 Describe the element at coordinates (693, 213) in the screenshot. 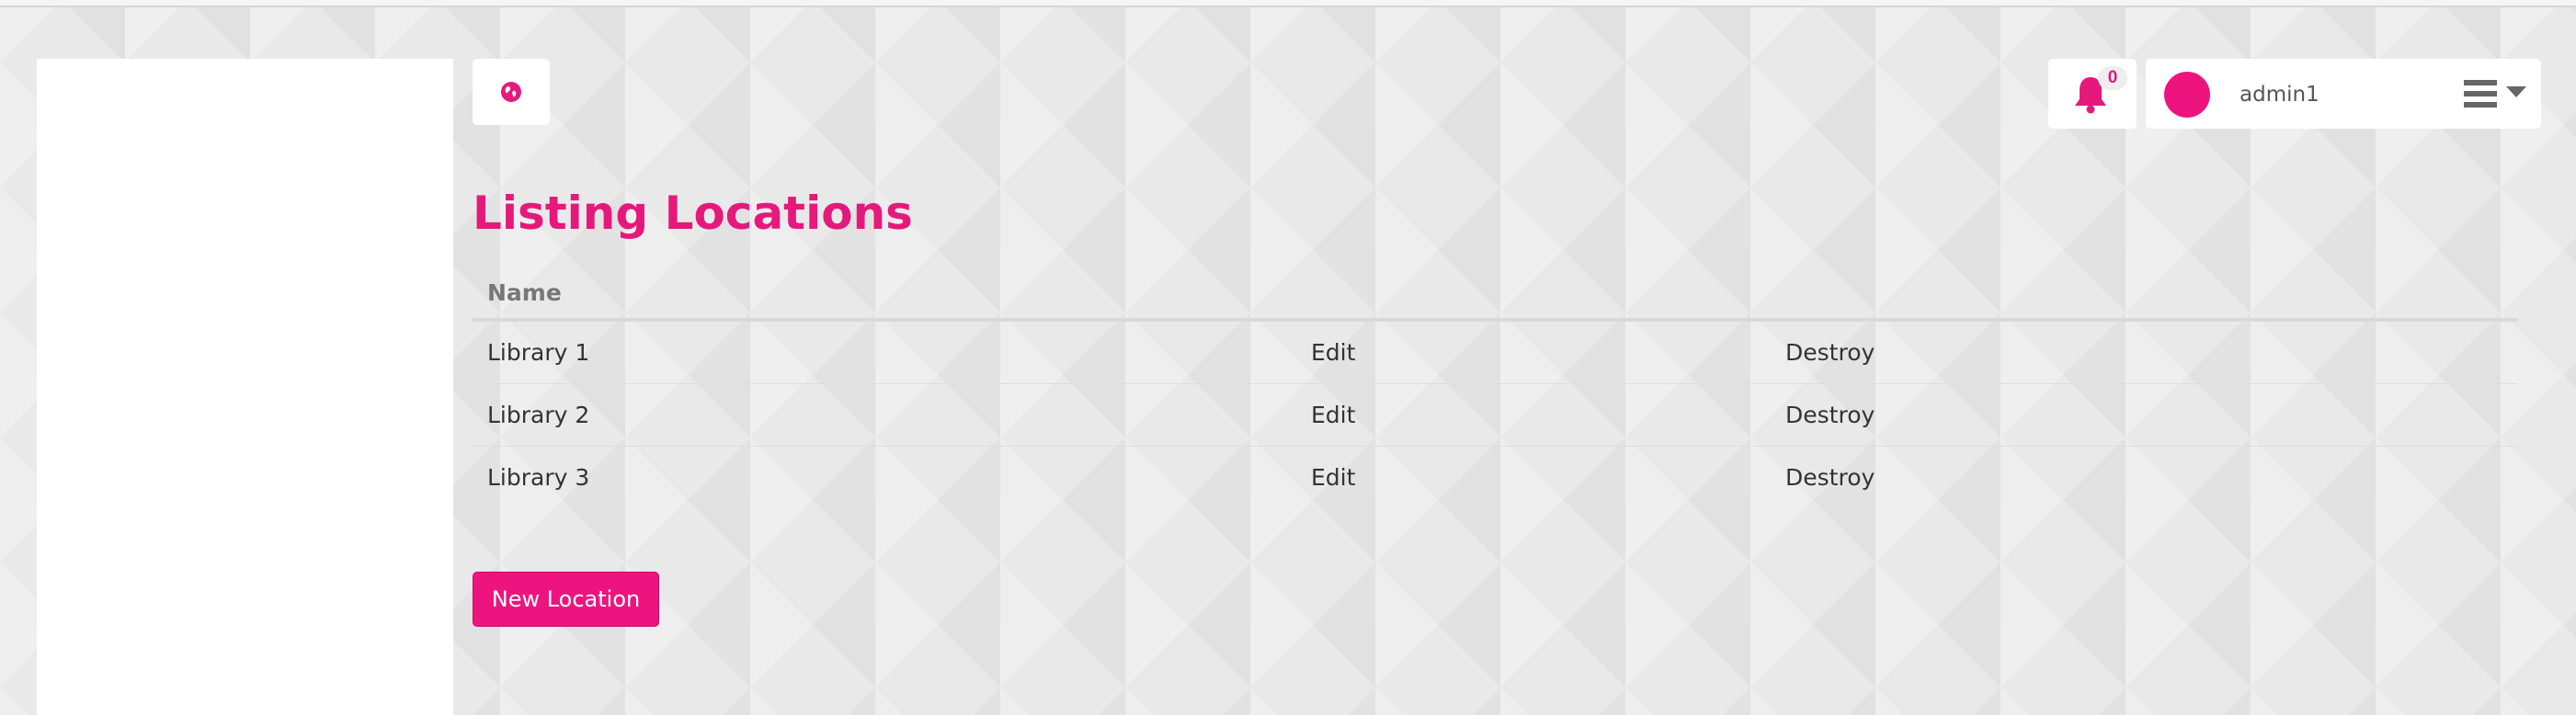

I see `page-title: Listing Locations` at that location.